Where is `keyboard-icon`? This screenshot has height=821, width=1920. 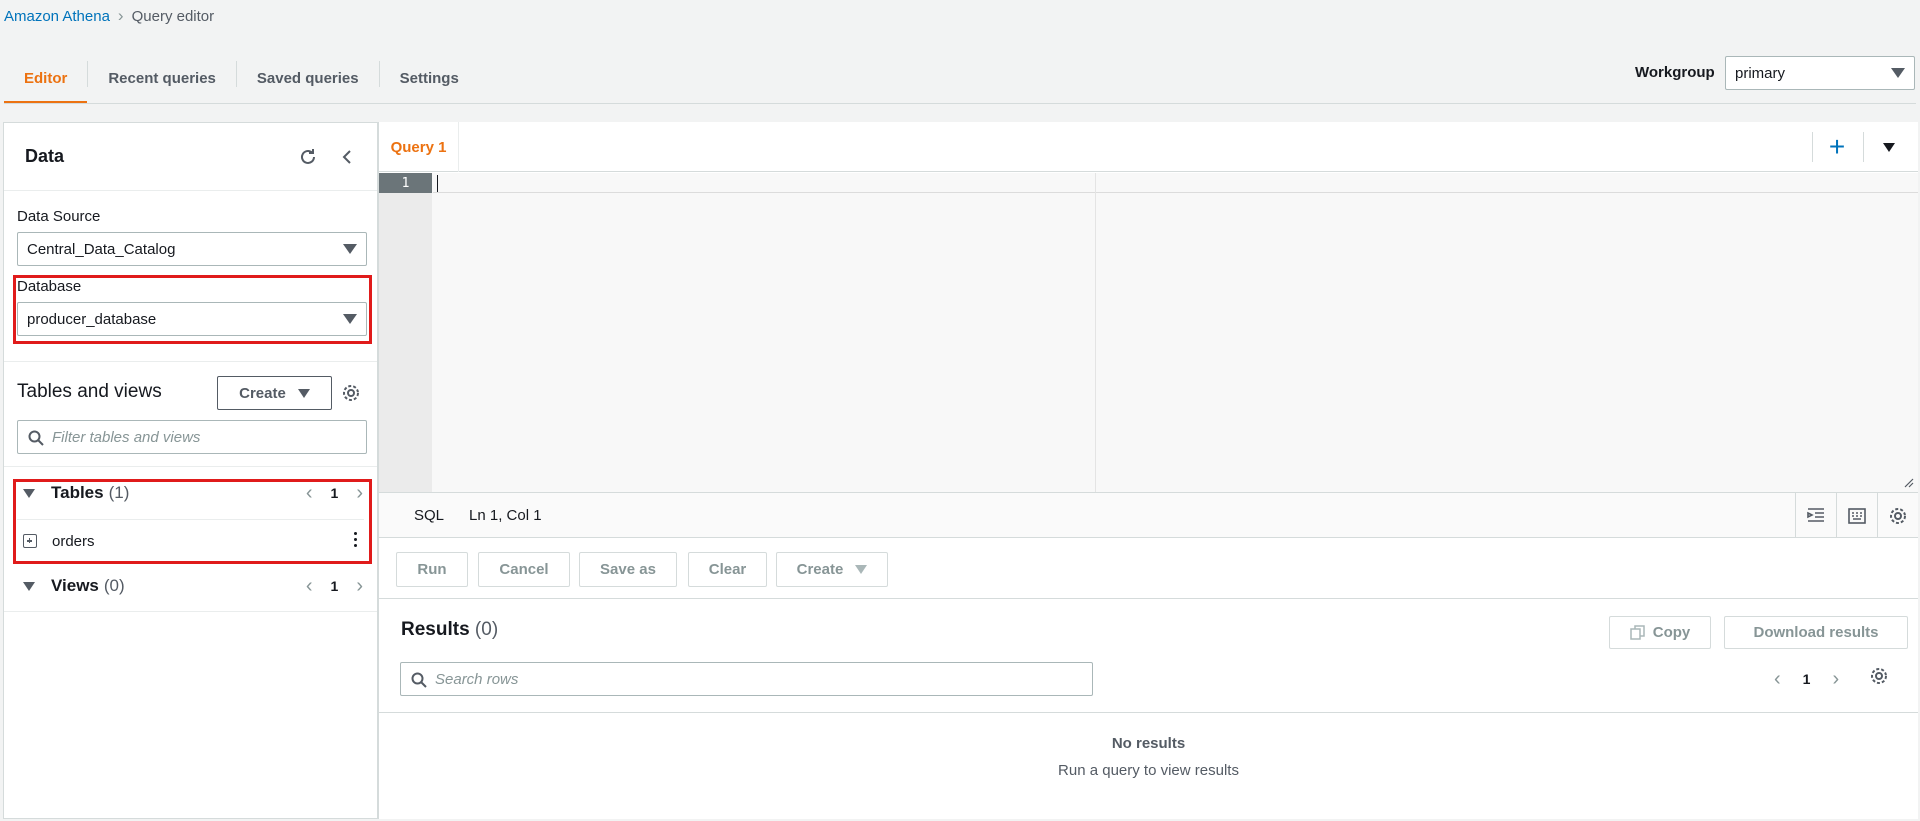 keyboard-icon is located at coordinates (1856, 515).